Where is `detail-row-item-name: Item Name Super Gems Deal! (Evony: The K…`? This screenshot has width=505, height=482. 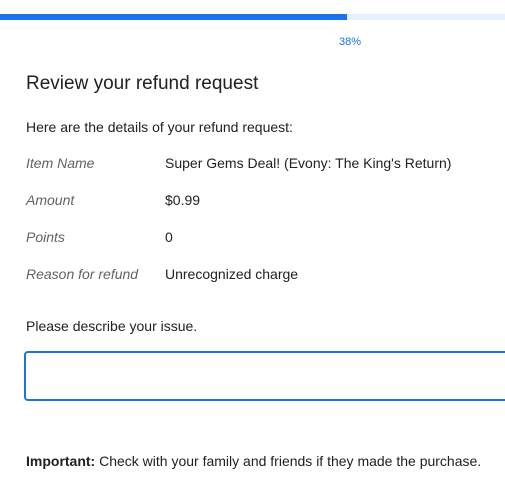 detail-row-item-name: Item Name Super Gems Deal! (Evony: The K… is located at coordinates (238, 173).